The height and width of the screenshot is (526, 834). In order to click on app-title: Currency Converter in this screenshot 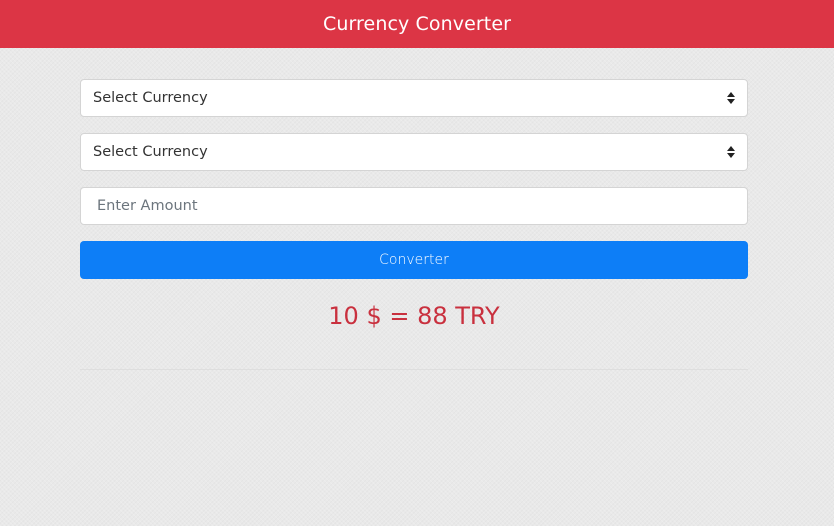, I will do `click(417, 24)`.